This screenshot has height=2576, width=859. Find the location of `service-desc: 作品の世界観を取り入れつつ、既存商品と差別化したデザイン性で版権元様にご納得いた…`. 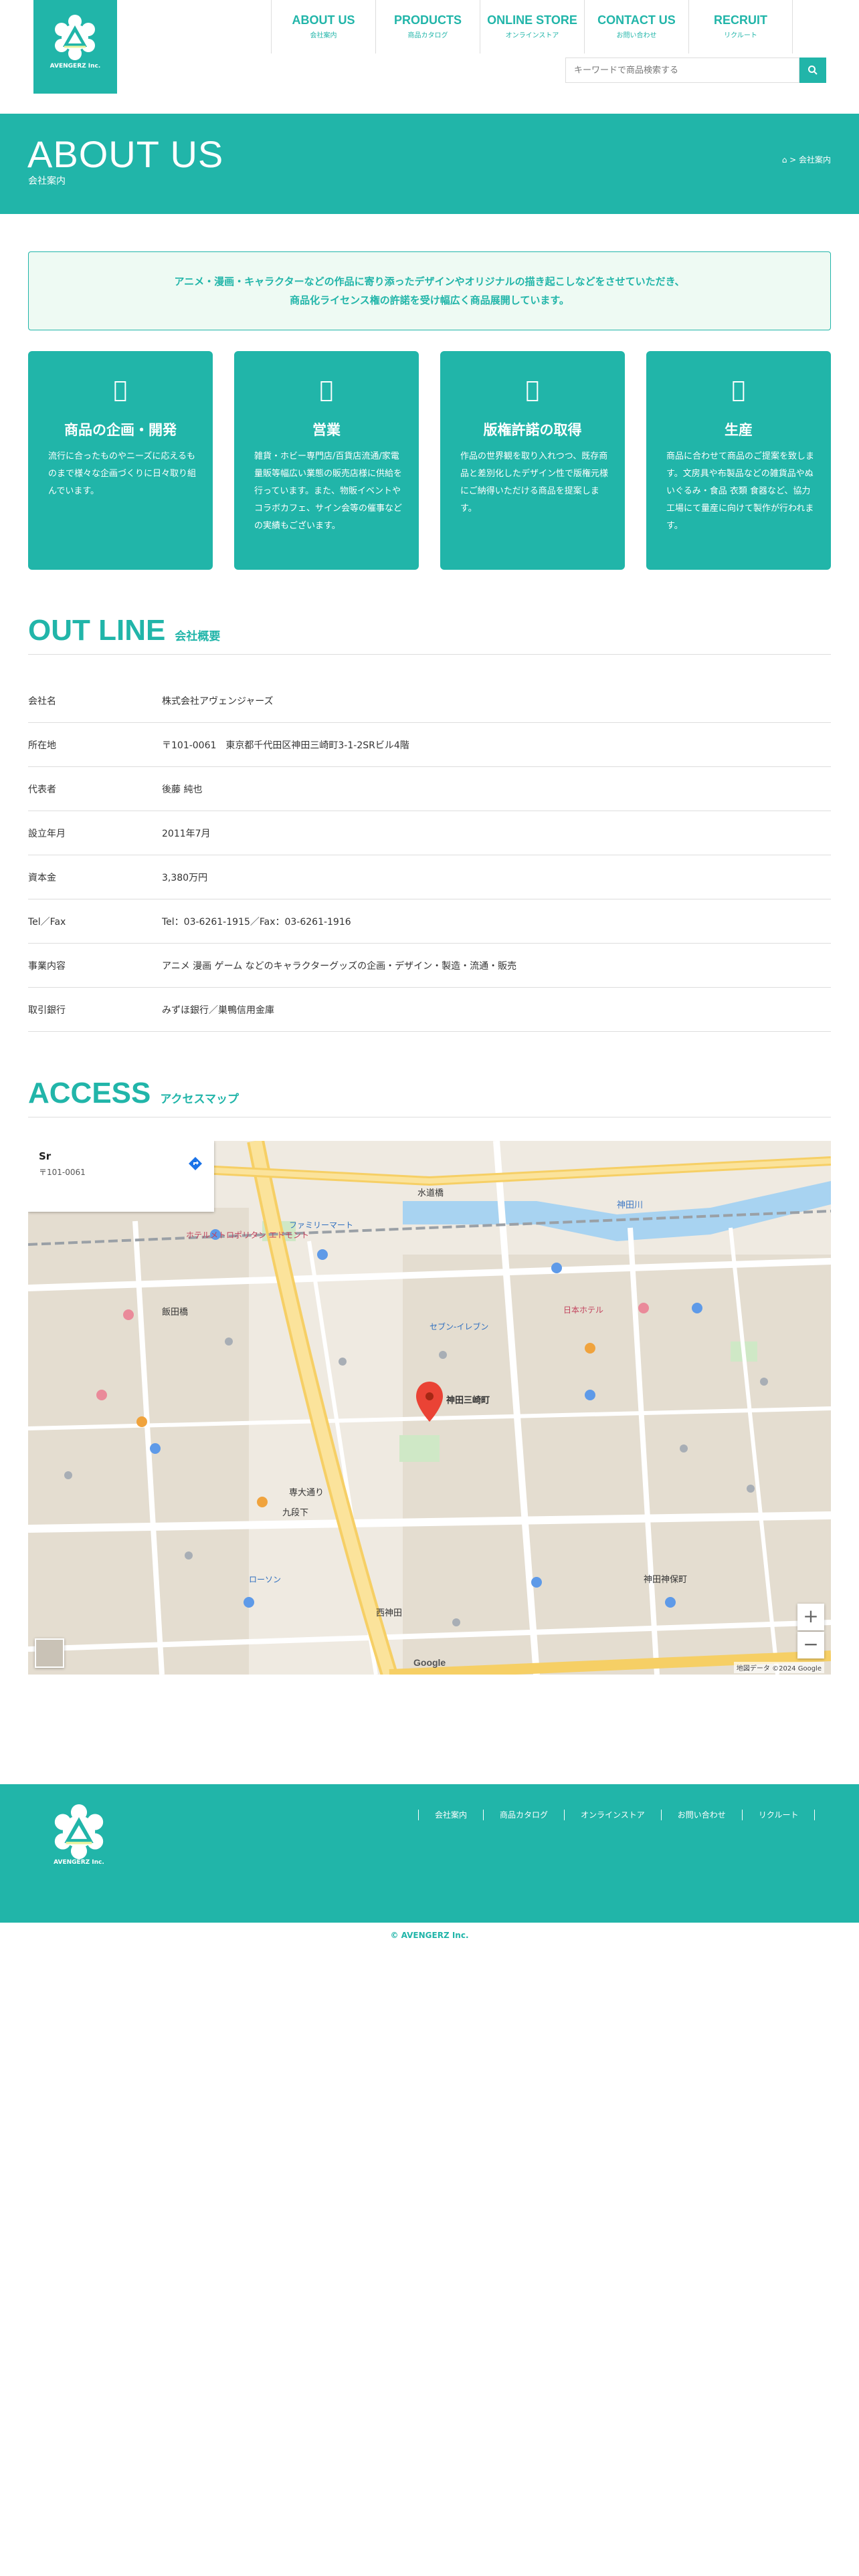

service-desc: 作品の世界観を取り入れつつ、既存商品と差別化したデザイン性で版権元様にご納得いた… is located at coordinates (534, 483).